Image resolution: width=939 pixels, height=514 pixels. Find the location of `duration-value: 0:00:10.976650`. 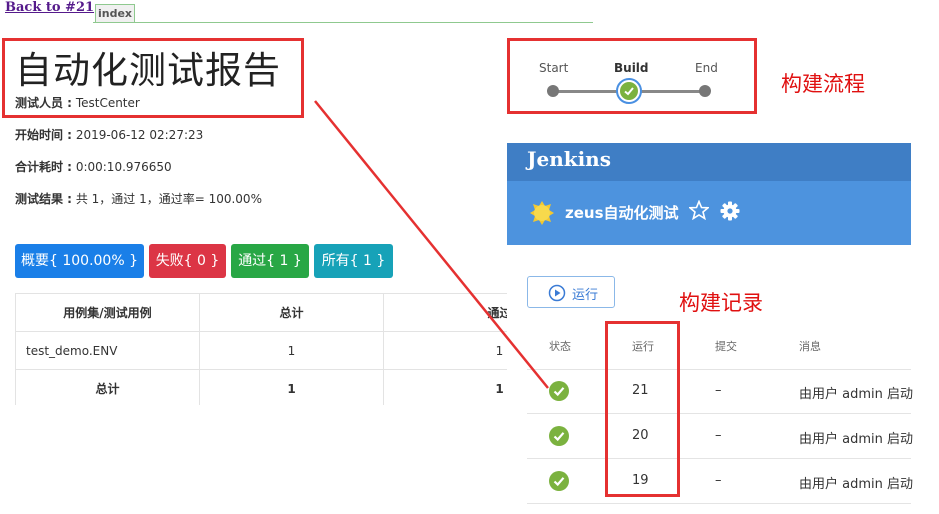

duration-value: 0:00:10.976650 is located at coordinates (123, 167).